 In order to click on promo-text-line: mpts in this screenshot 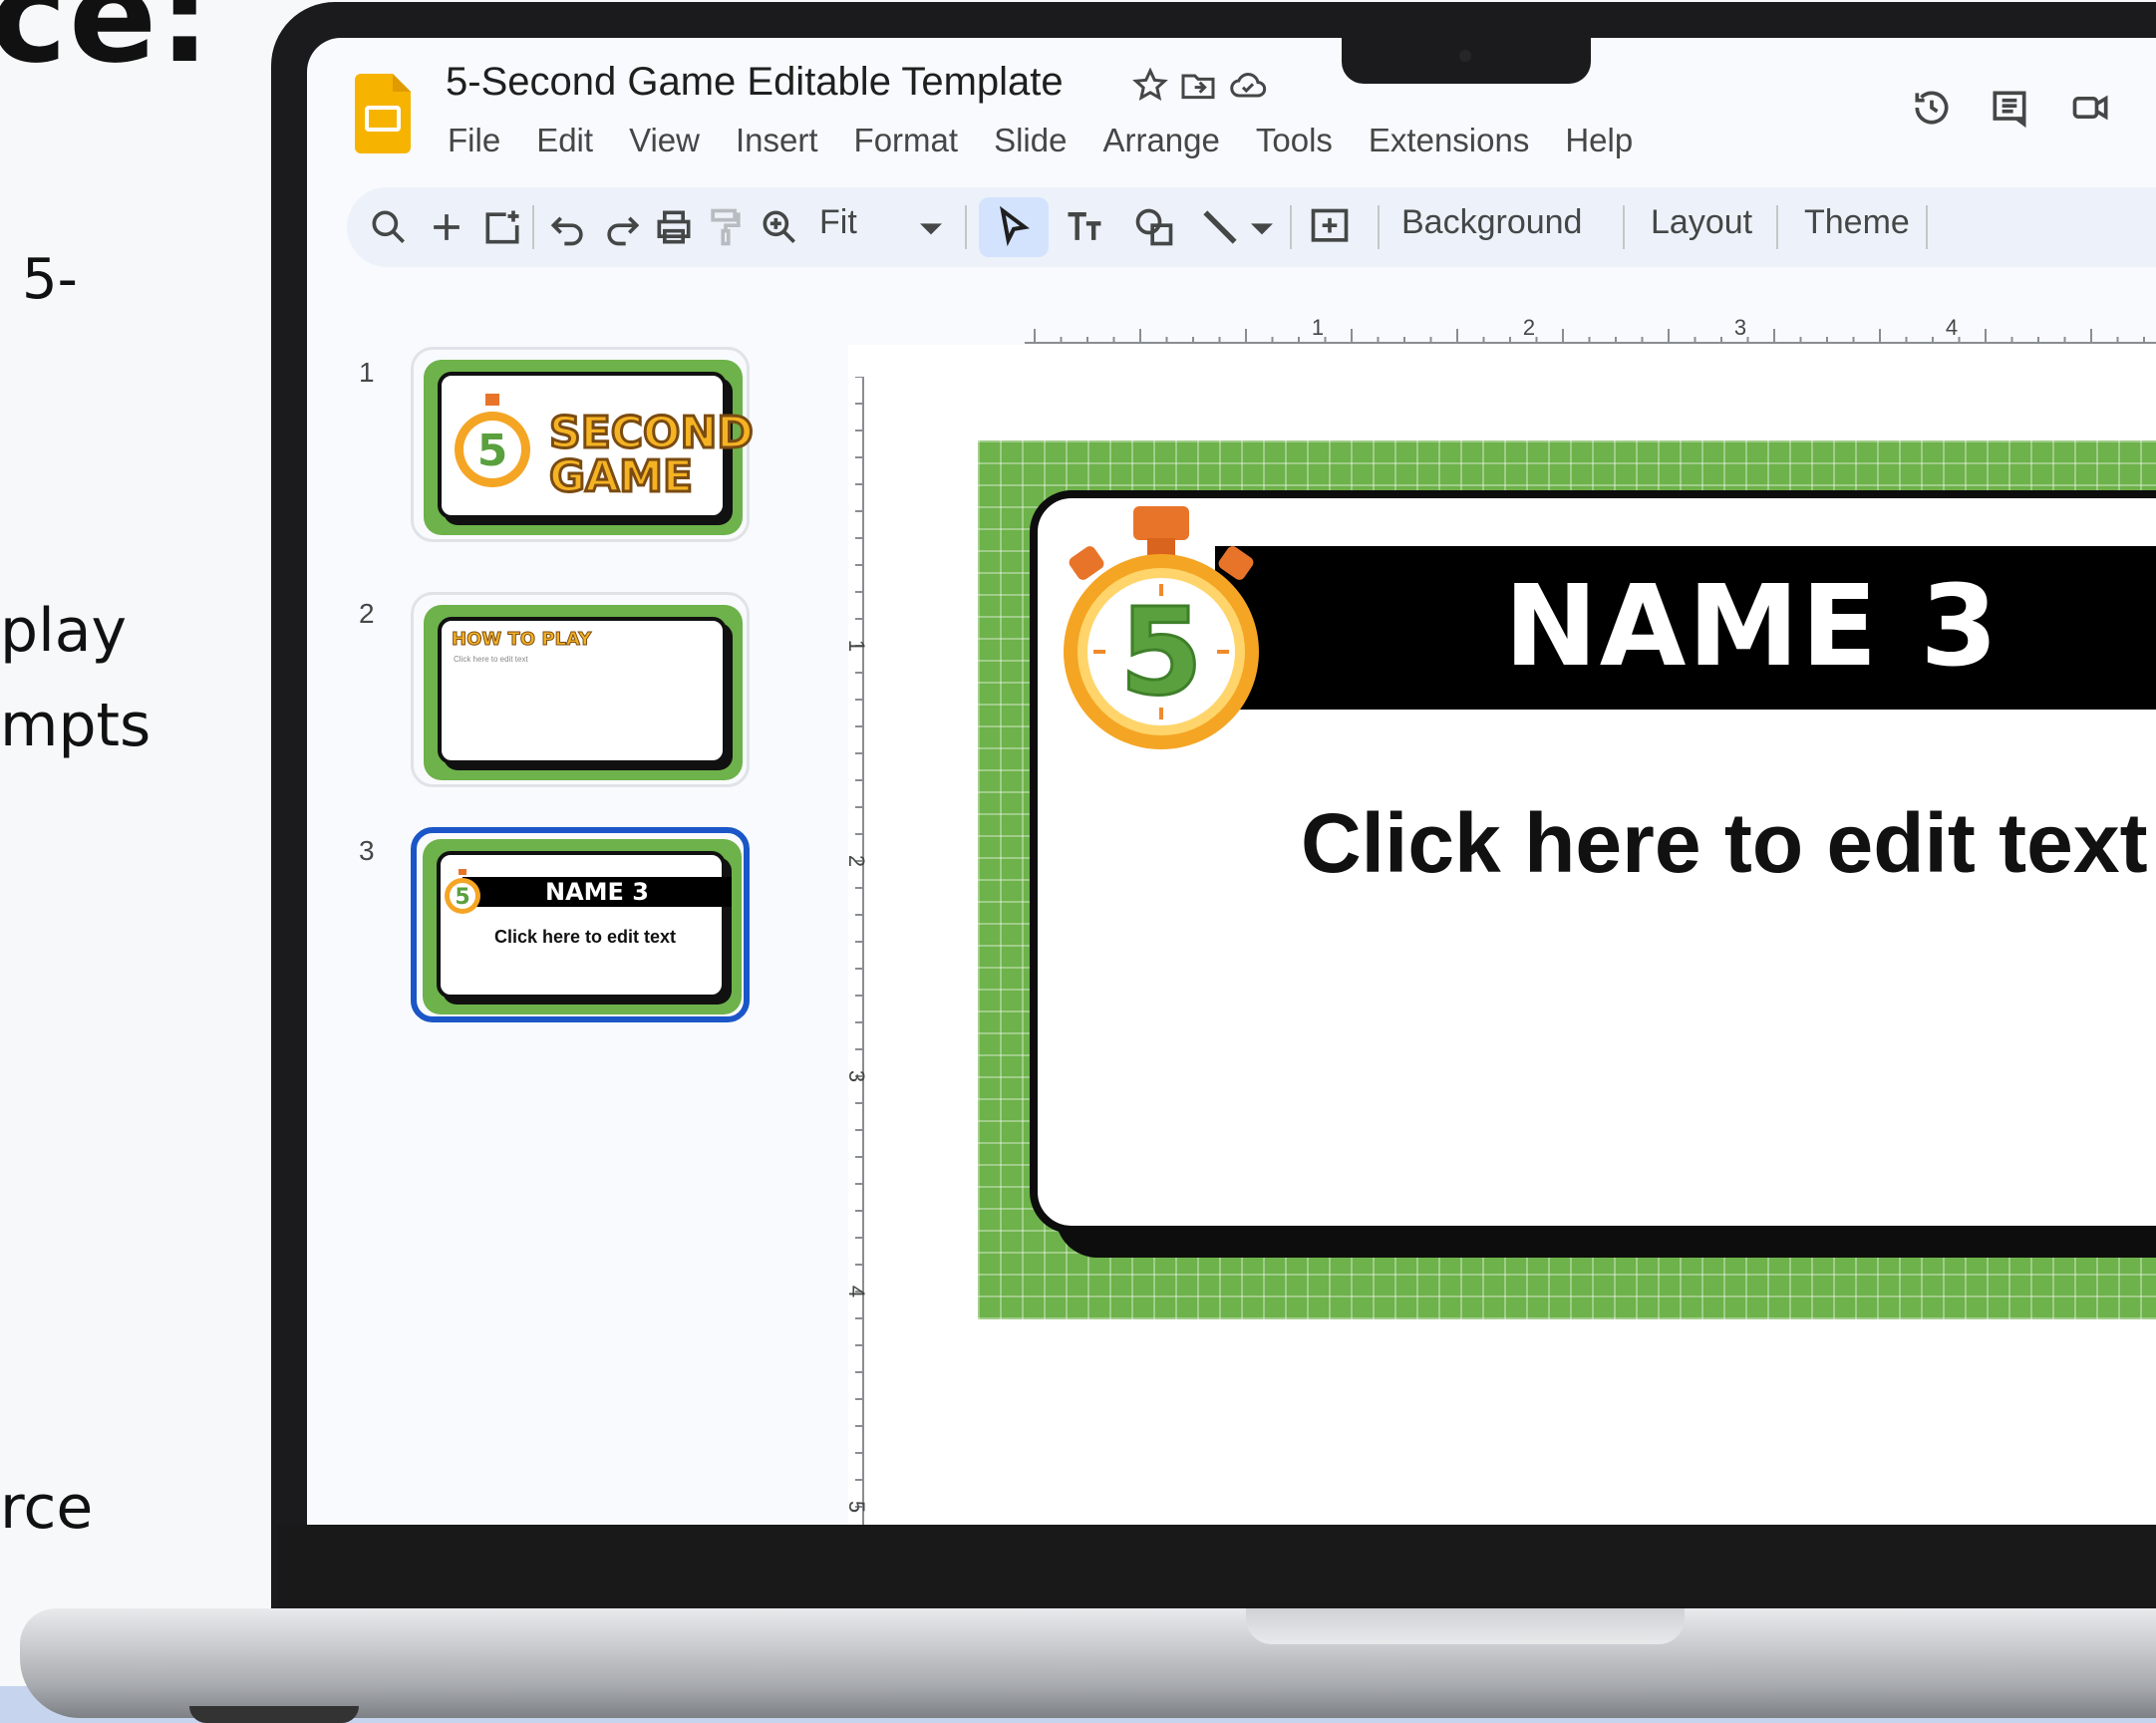, I will do `click(76, 725)`.